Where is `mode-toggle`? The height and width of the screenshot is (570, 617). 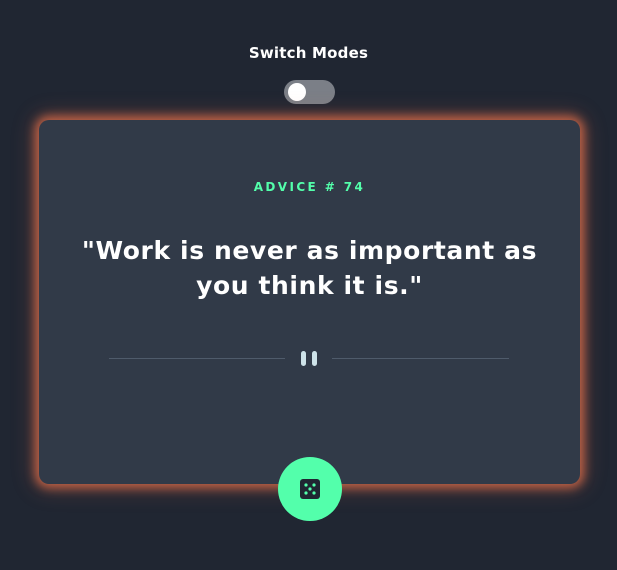 mode-toggle is located at coordinates (309, 92).